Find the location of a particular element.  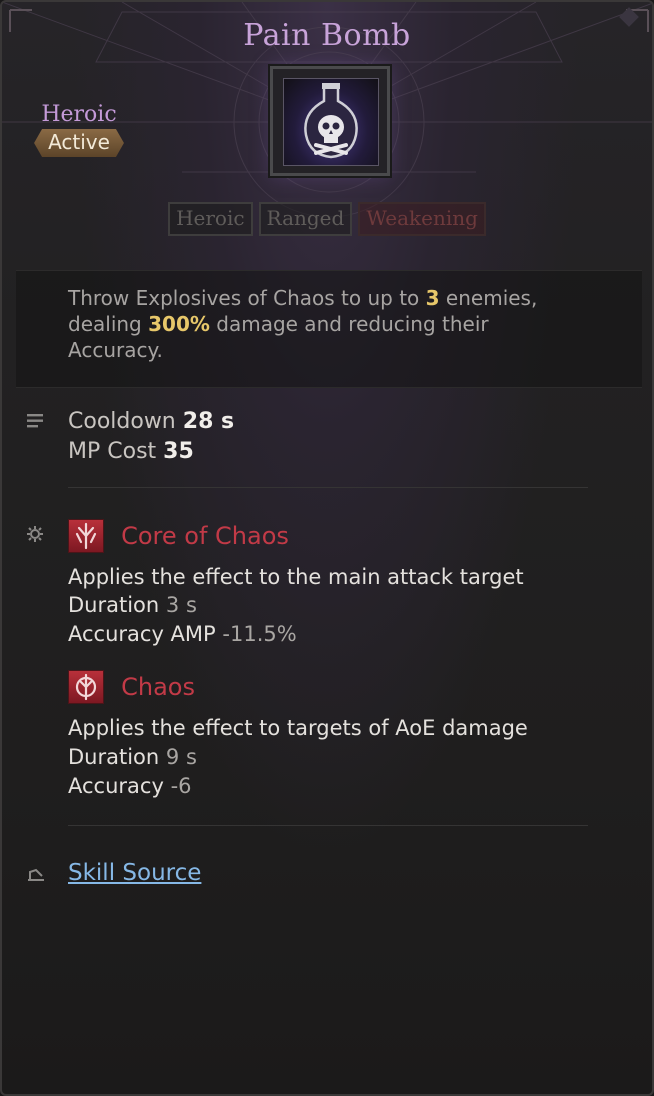

effect-core-of-chaos: Core of Chaos is located at coordinates (178, 538).